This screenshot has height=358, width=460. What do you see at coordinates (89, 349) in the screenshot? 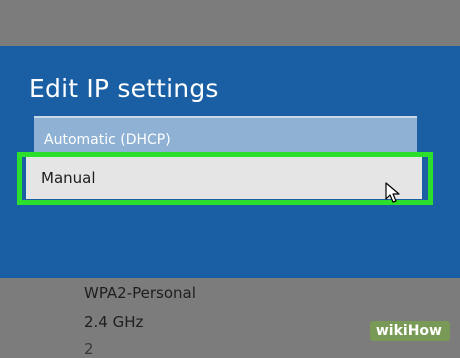
I see `partial-text: 2` at bounding box center [89, 349].